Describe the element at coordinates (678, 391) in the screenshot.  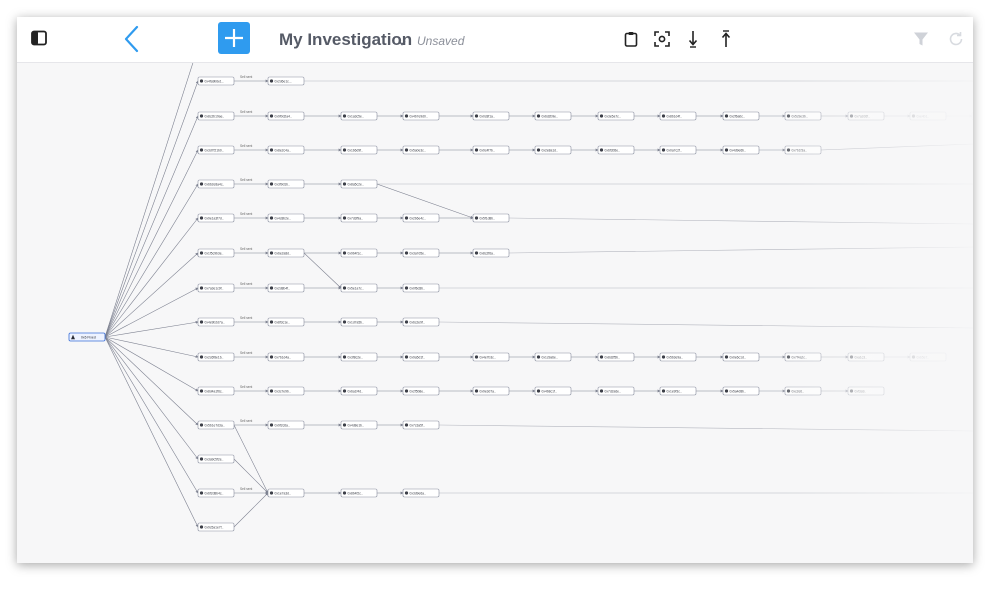
I see `address-node: 0x1e9f3c..` at that location.